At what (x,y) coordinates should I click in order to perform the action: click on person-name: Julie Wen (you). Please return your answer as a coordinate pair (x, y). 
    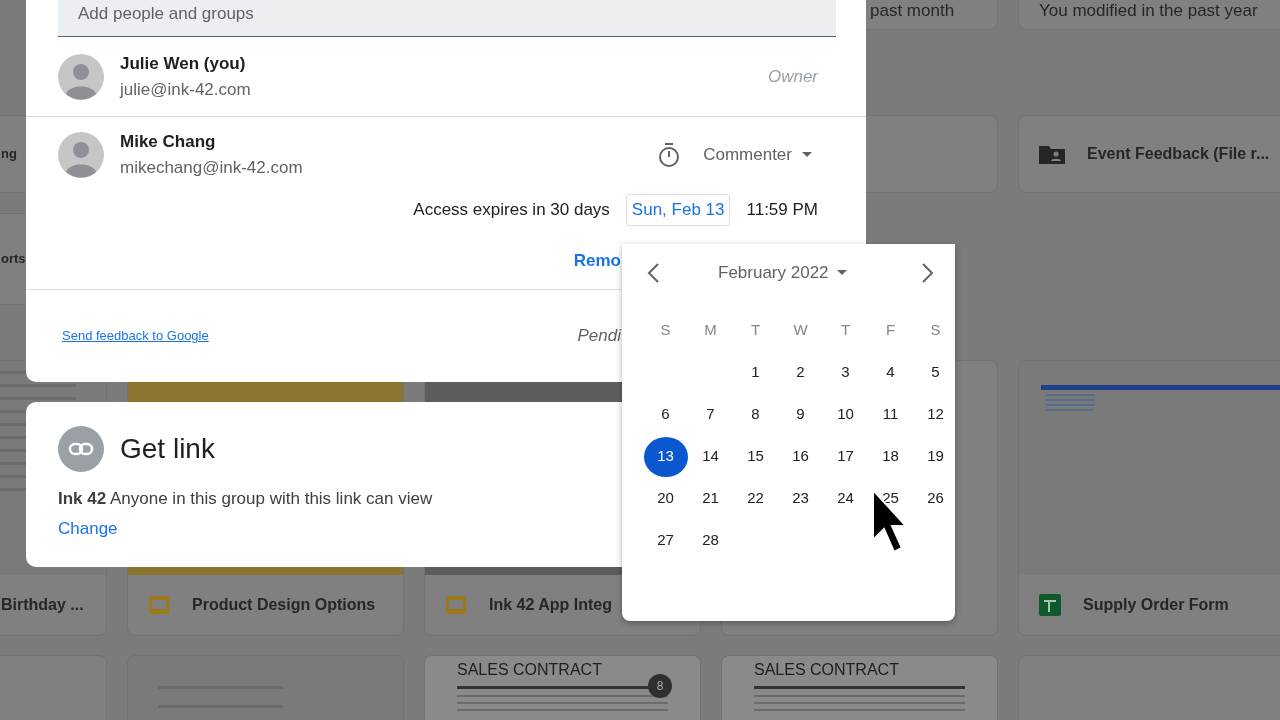
    Looking at the image, I should click on (183, 64).